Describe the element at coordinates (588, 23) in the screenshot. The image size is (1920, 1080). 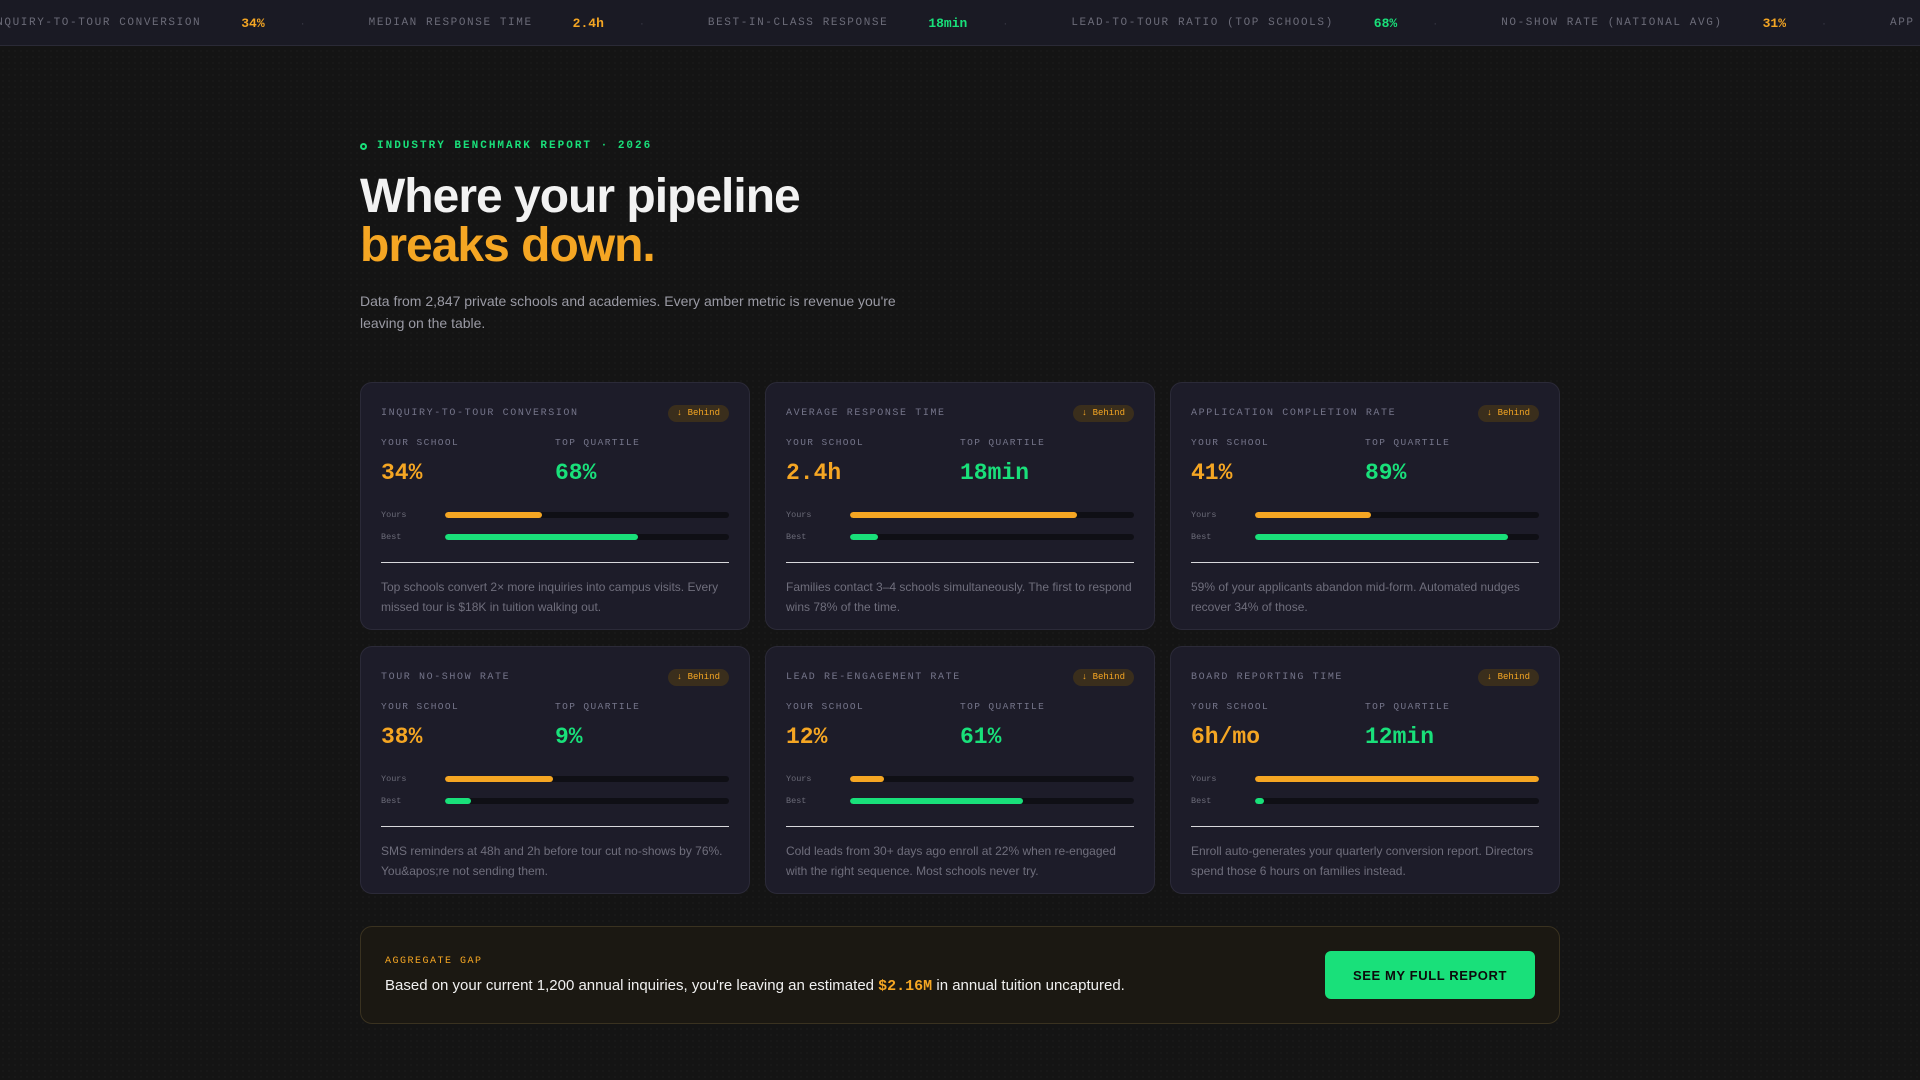
I see `ticker-value: 2.4h` at that location.